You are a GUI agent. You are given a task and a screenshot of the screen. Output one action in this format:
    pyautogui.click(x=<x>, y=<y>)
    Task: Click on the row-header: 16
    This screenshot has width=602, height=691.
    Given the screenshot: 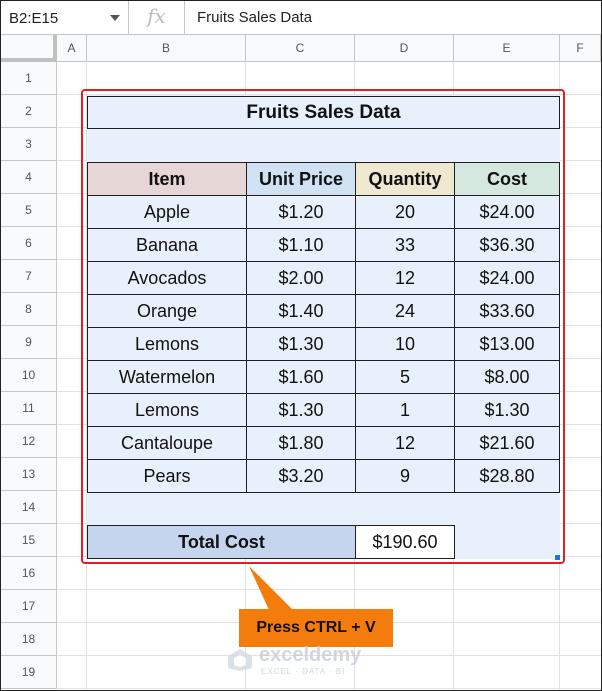 What is the action you would take?
    pyautogui.click(x=29, y=573)
    